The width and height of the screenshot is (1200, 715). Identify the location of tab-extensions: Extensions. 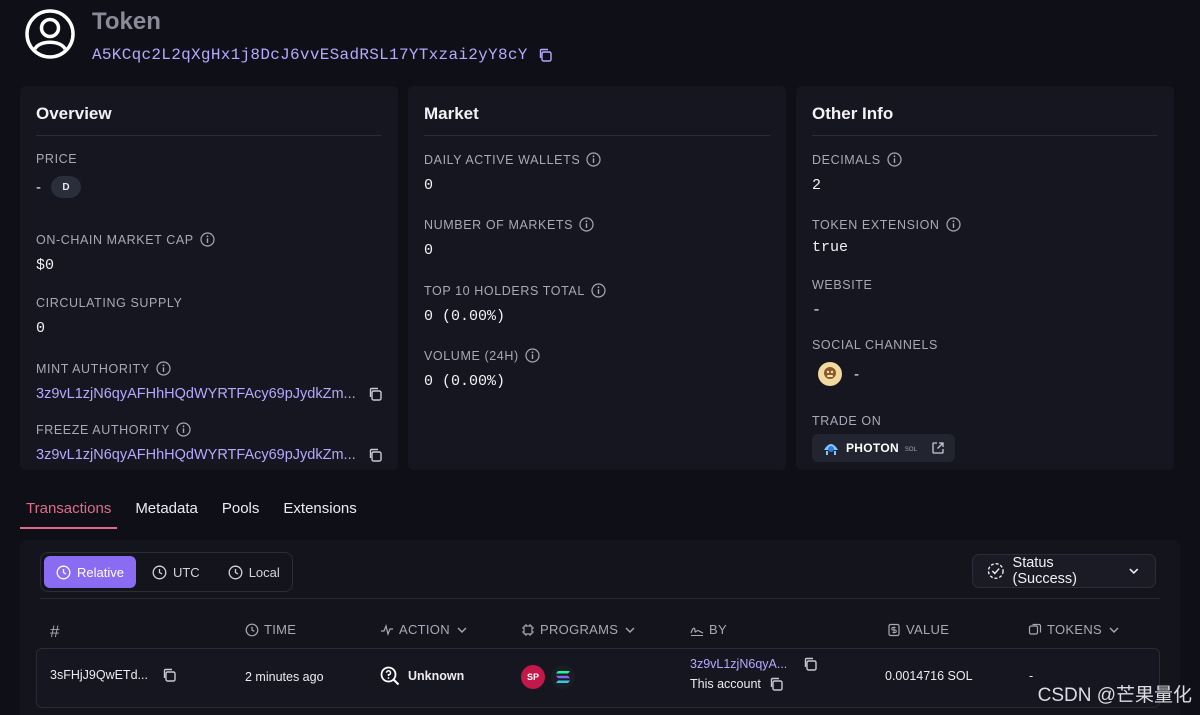
(319, 512).